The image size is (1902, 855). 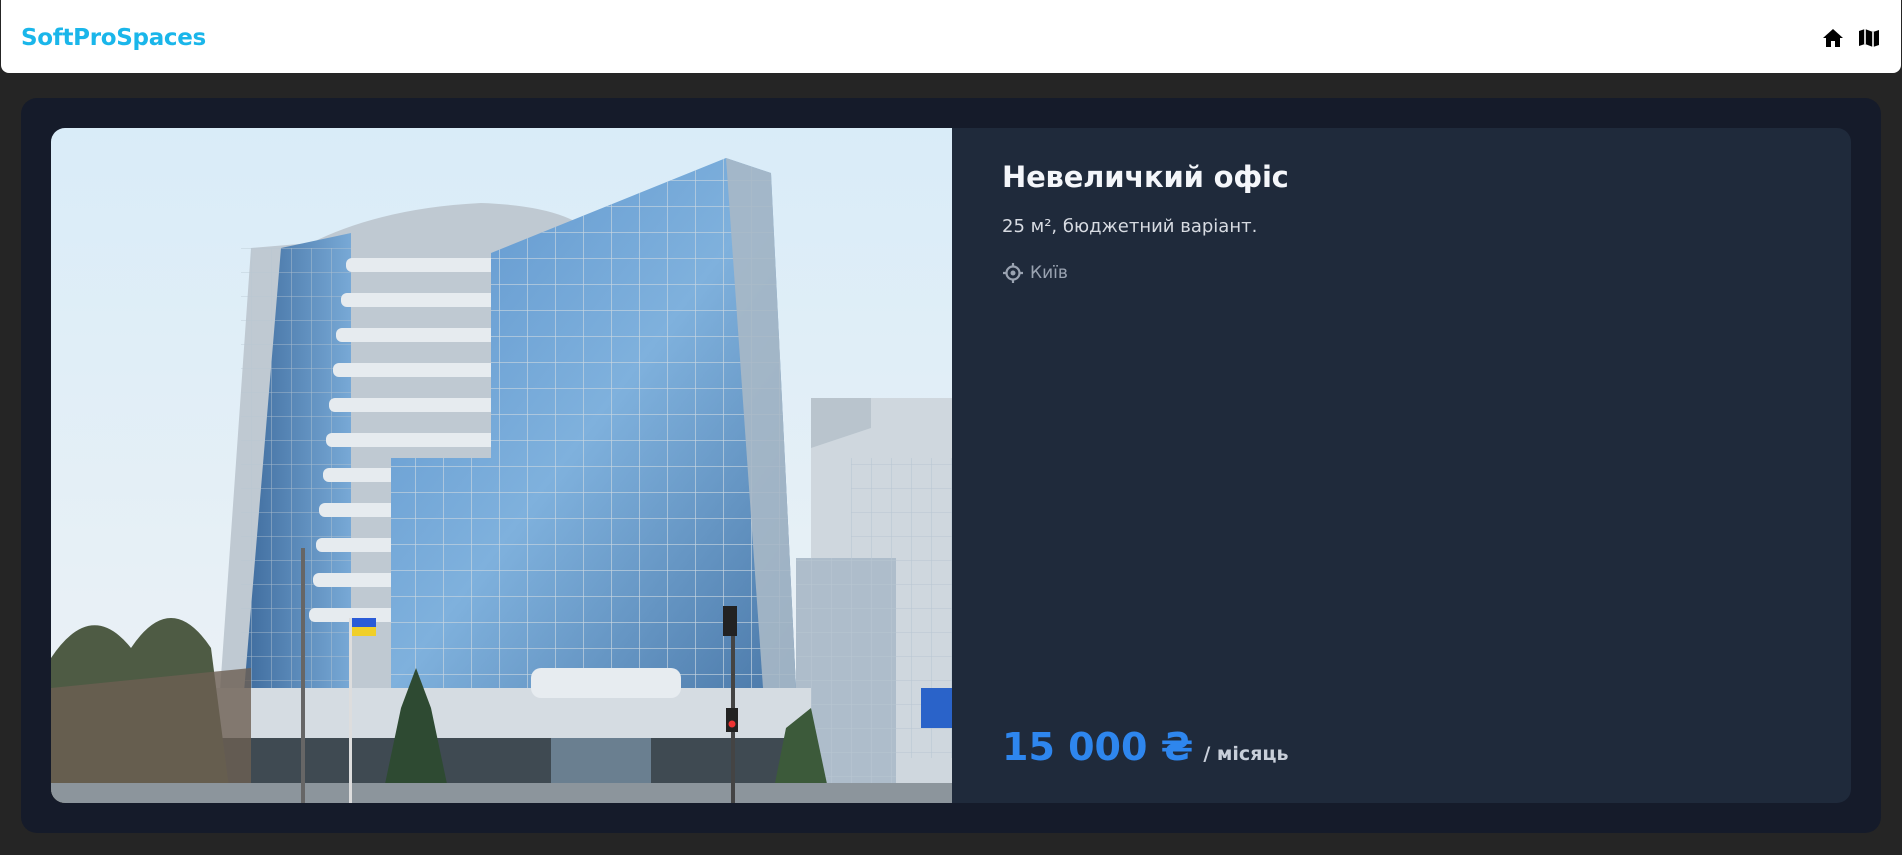 I want to click on location-target-icon, so click(x=1013, y=273).